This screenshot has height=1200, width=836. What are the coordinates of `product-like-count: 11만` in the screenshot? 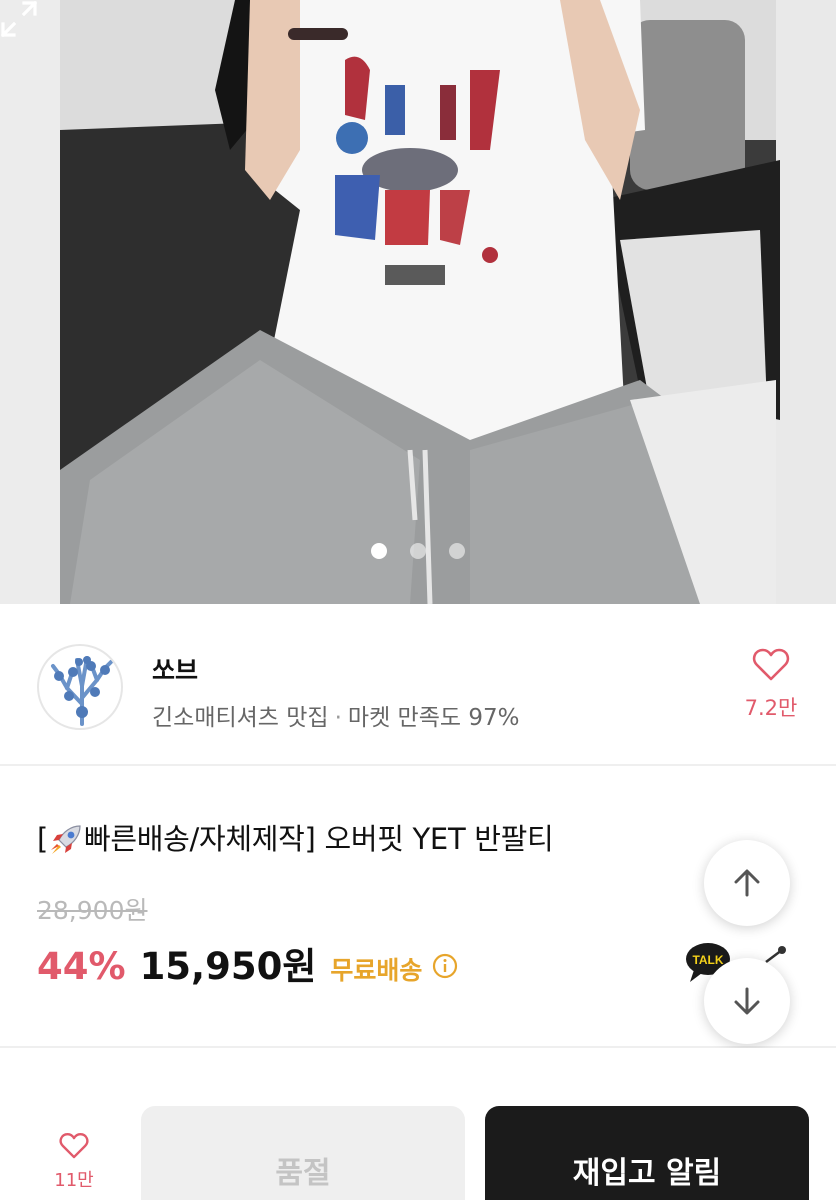 It's located at (74, 1180).